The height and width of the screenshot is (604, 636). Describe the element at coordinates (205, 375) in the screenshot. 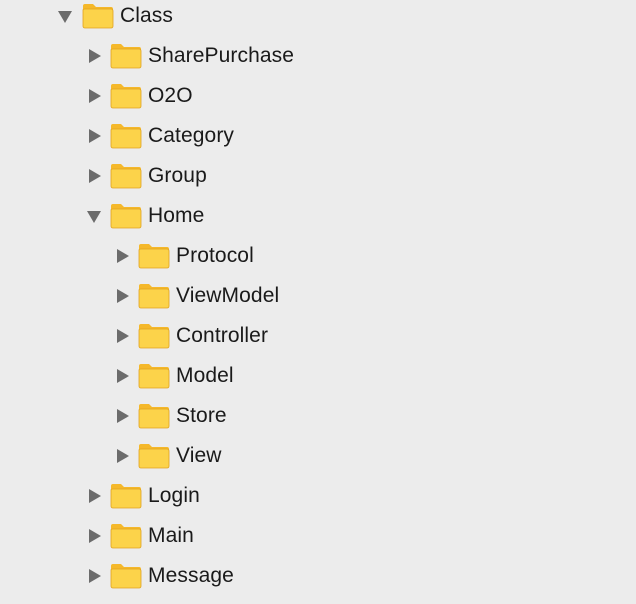

I see `tree-row-label: Model` at that location.